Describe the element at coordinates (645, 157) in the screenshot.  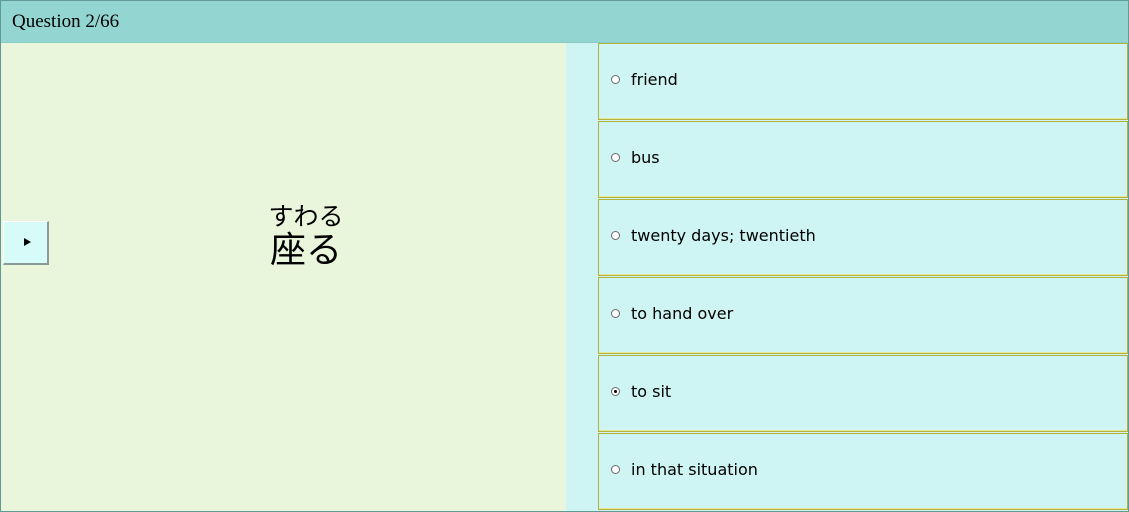
I see `answer-label: bus` at that location.